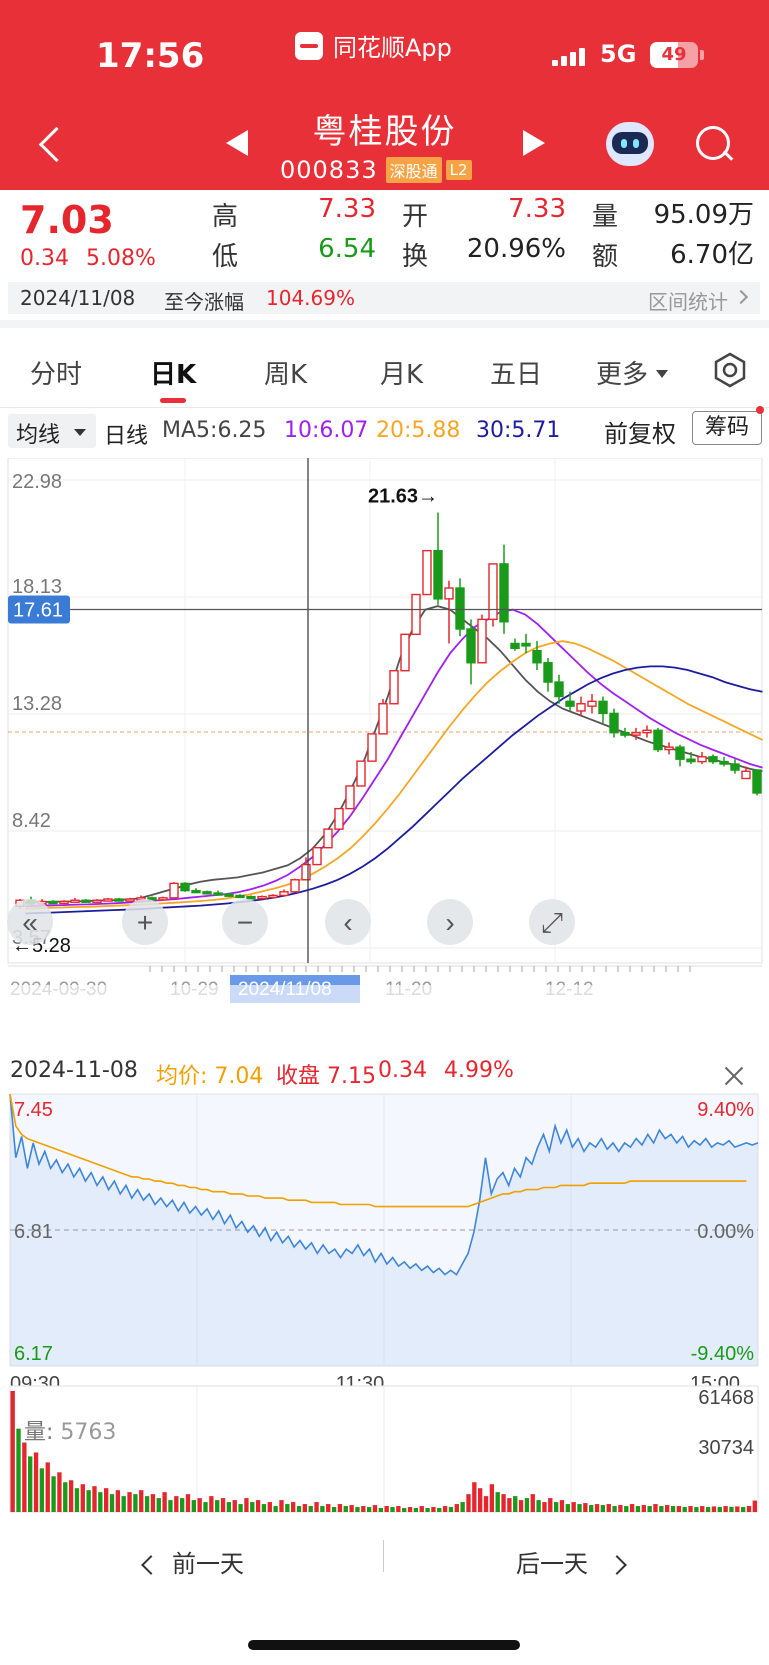  I want to click on volume-label: 量:, so click(39, 1432).